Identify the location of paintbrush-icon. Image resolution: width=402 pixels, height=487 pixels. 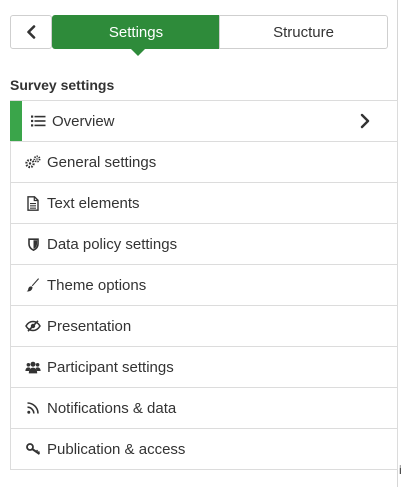
(33, 285).